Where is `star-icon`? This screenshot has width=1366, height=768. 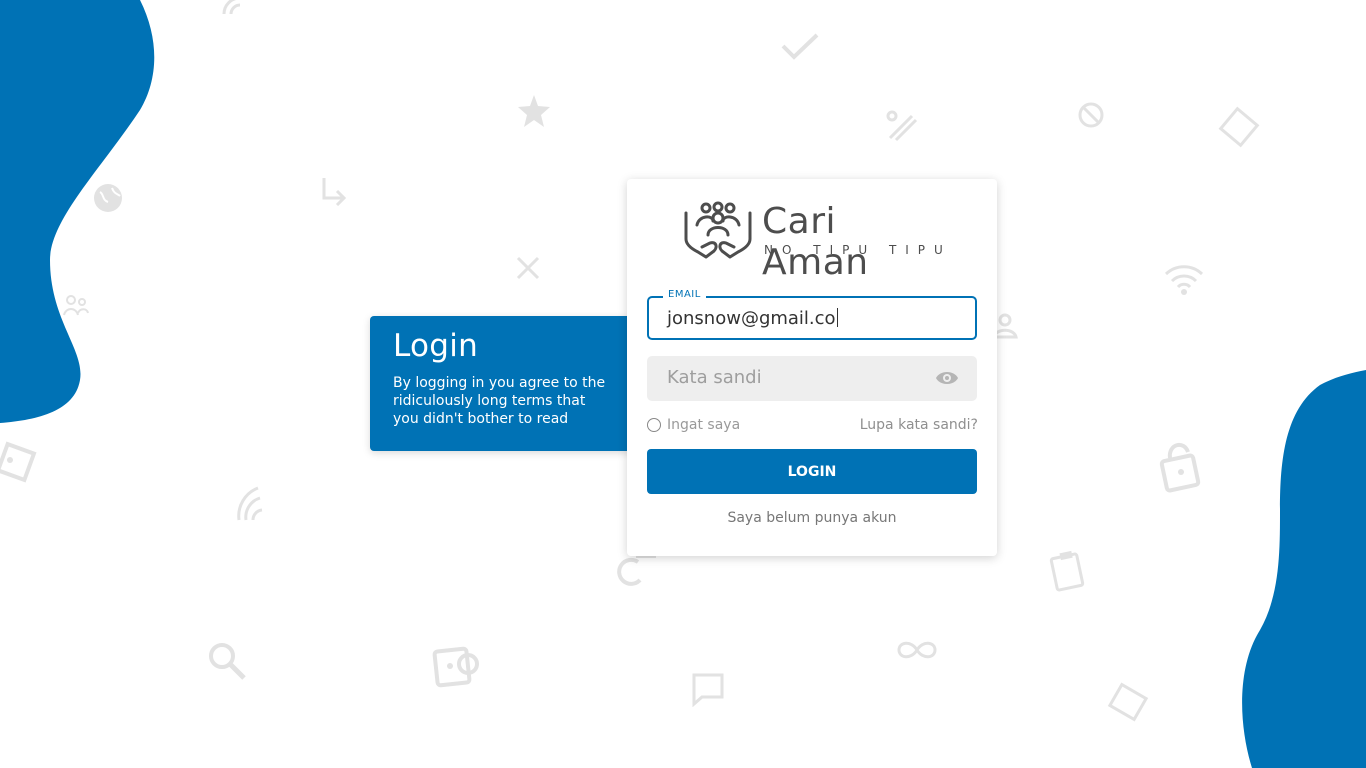
star-icon is located at coordinates (534, 111).